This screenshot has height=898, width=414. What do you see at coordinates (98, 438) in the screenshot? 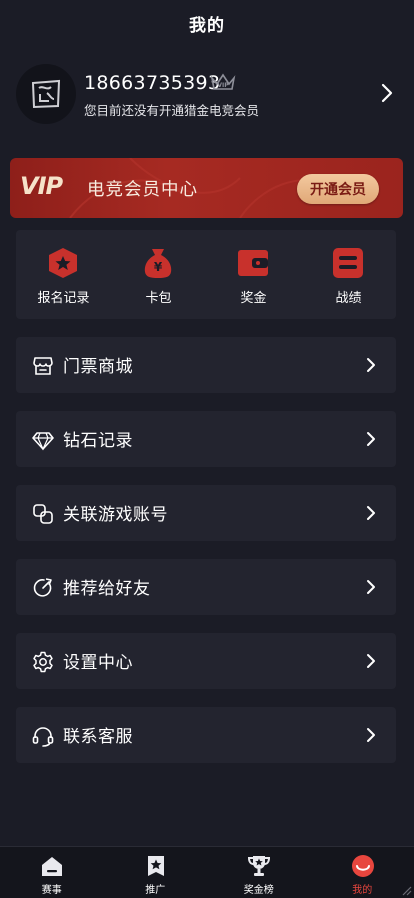
I see `menu-item-label: 钻石记录` at bounding box center [98, 438].